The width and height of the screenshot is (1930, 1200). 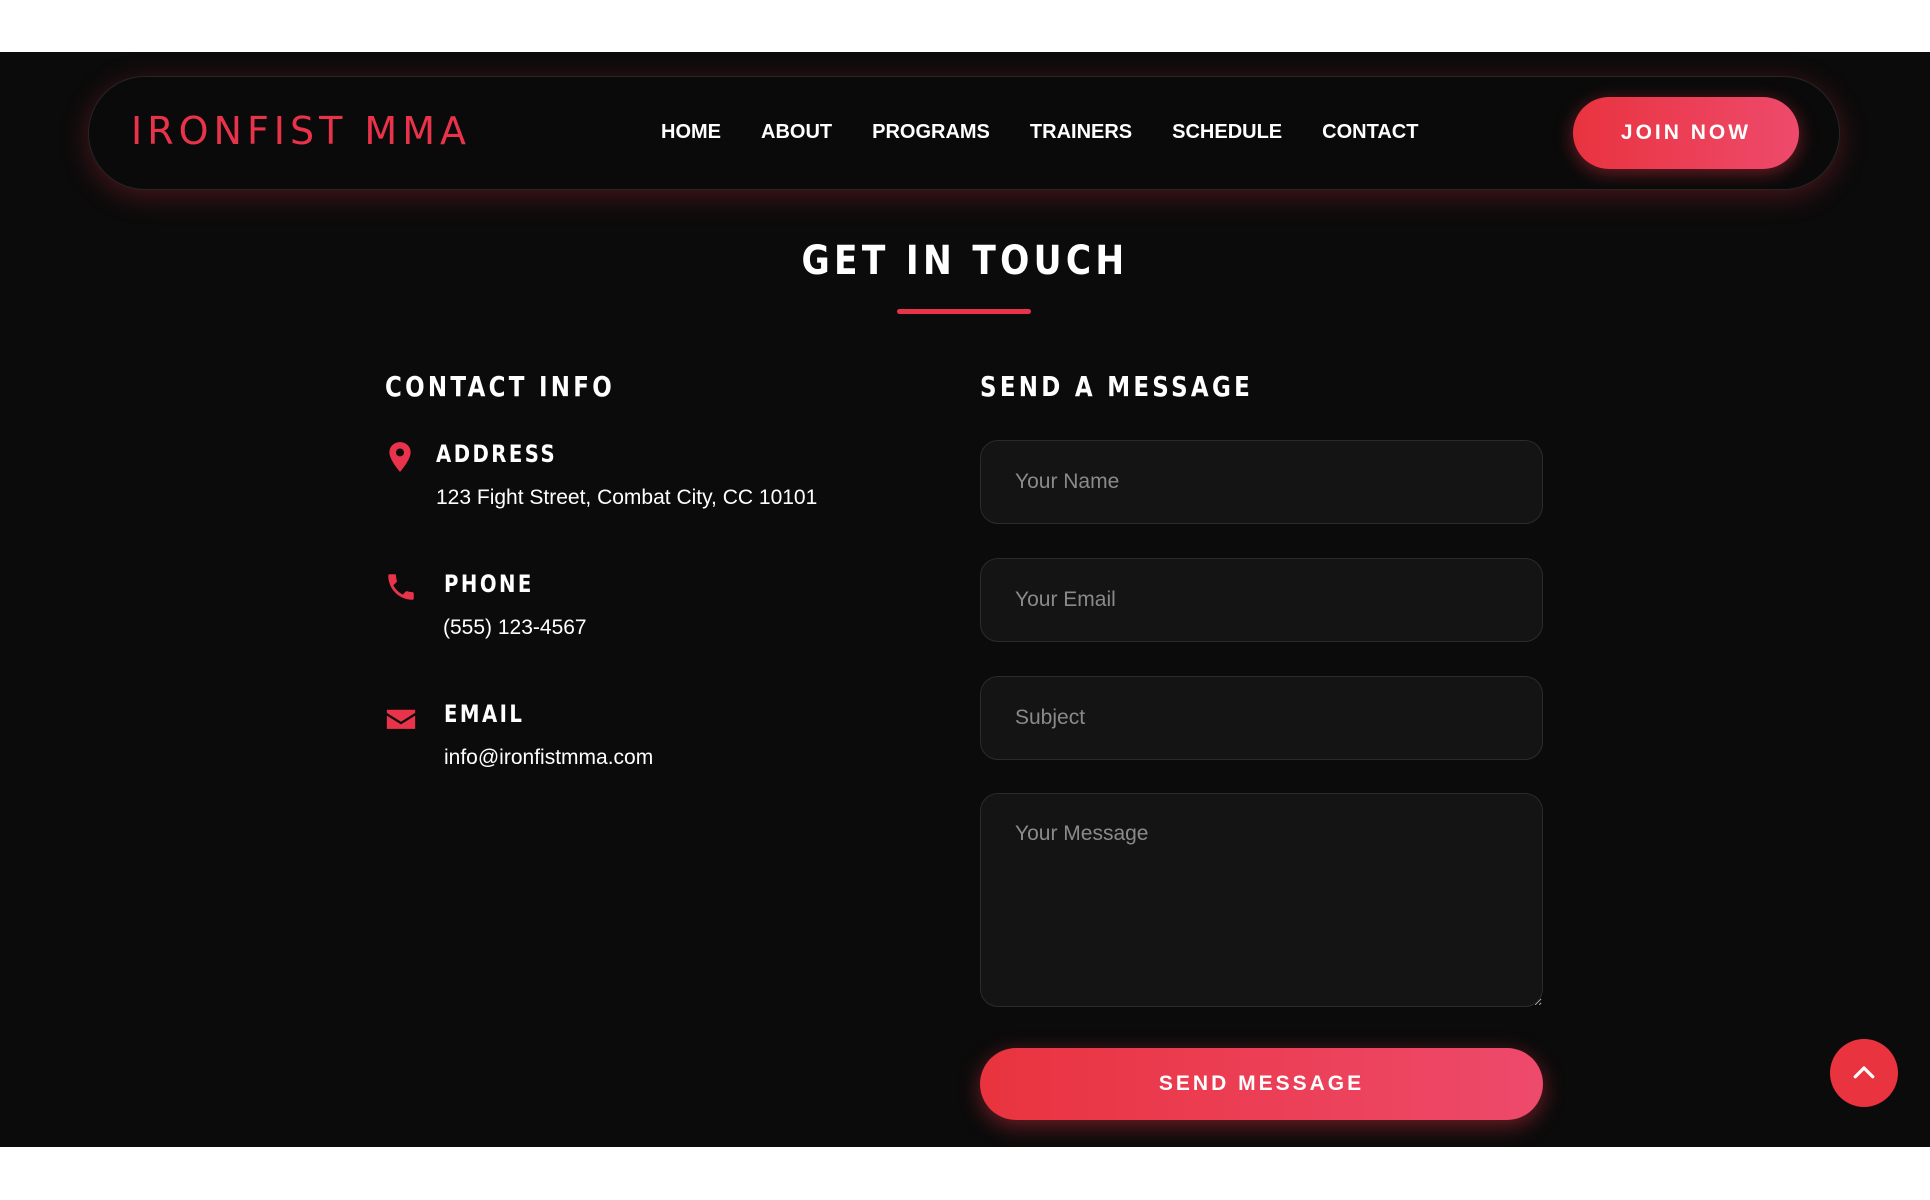 What do you see at coordinates (1686, 133) in the screenshot?
I see `join-now-button: JOIN NOW` at bounding box center [1686, 133].